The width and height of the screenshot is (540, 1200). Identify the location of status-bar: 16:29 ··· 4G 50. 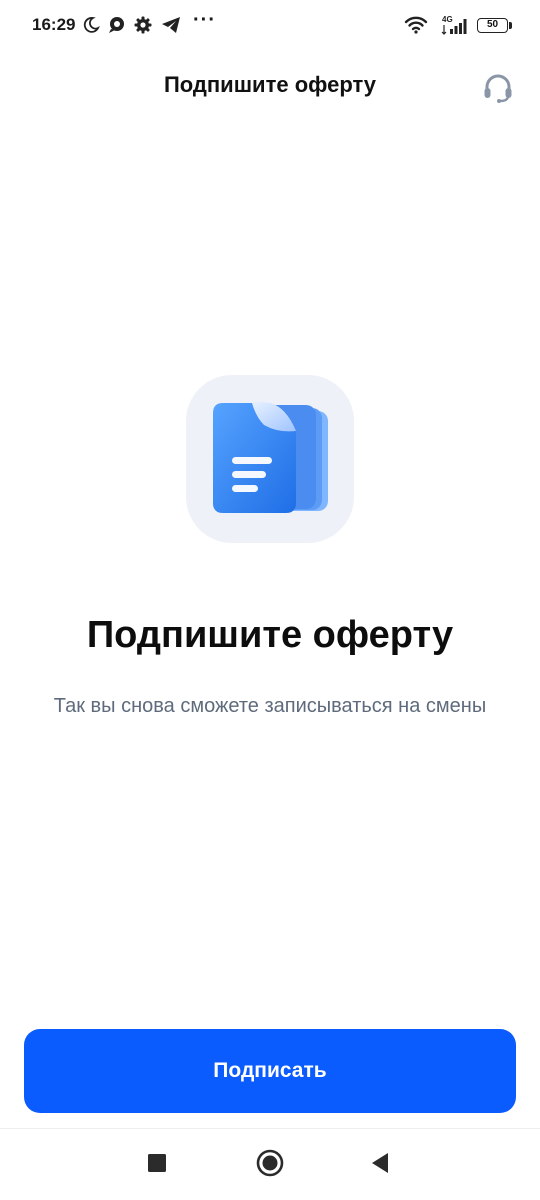
(270, 26).